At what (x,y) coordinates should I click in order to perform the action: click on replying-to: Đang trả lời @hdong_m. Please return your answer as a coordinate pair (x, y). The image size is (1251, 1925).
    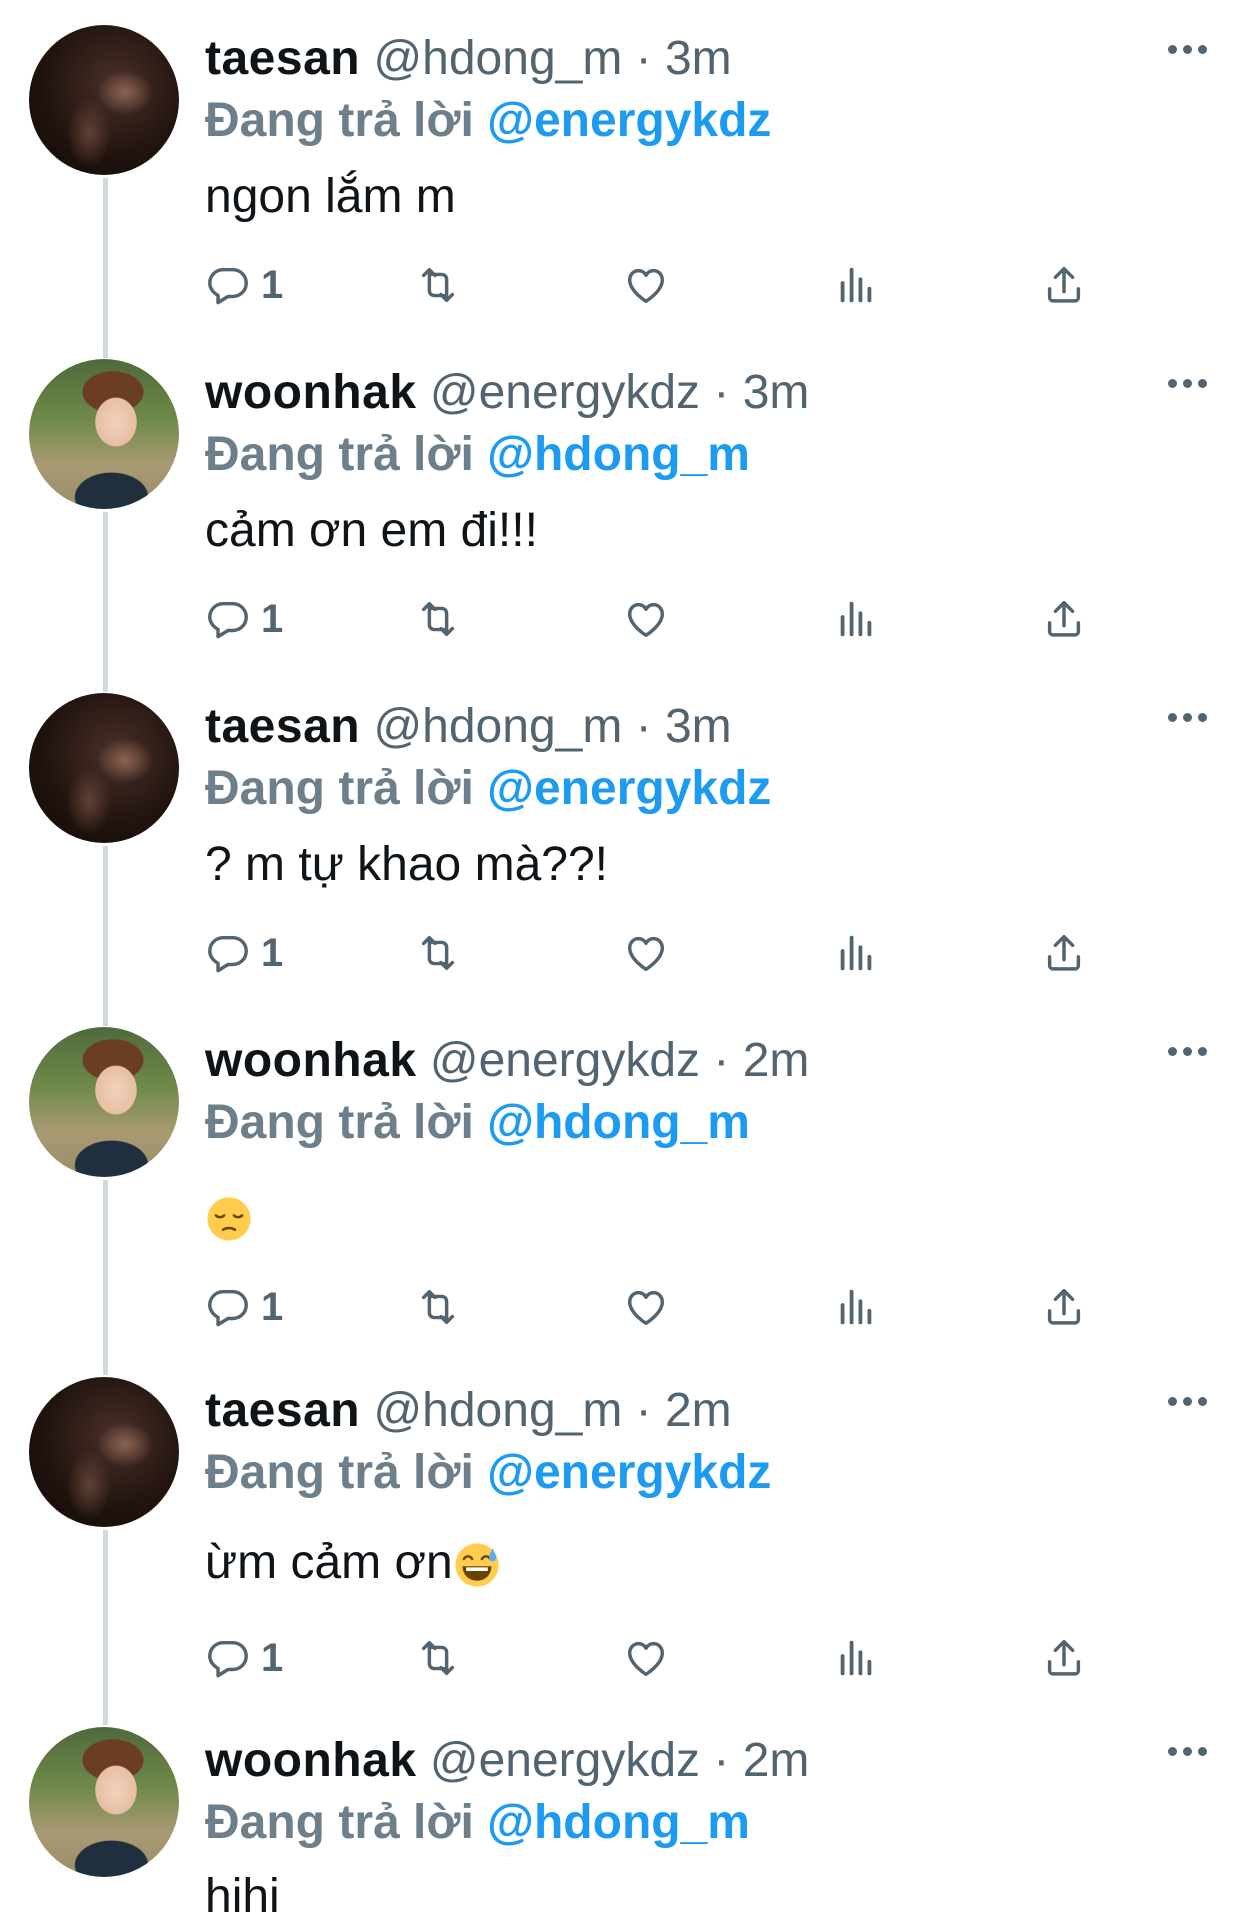
    Looking at the image, I should click on (477, 1123).